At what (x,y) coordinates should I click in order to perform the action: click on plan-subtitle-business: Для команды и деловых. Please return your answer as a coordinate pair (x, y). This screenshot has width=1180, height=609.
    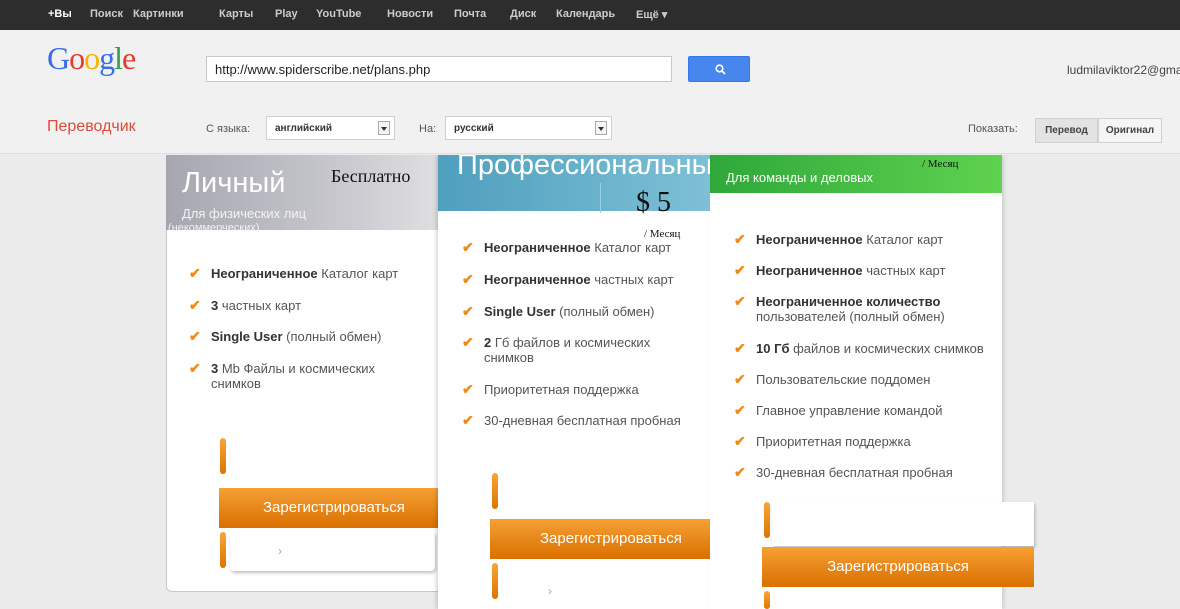
    Looking at the image, I should click on (799, 177).